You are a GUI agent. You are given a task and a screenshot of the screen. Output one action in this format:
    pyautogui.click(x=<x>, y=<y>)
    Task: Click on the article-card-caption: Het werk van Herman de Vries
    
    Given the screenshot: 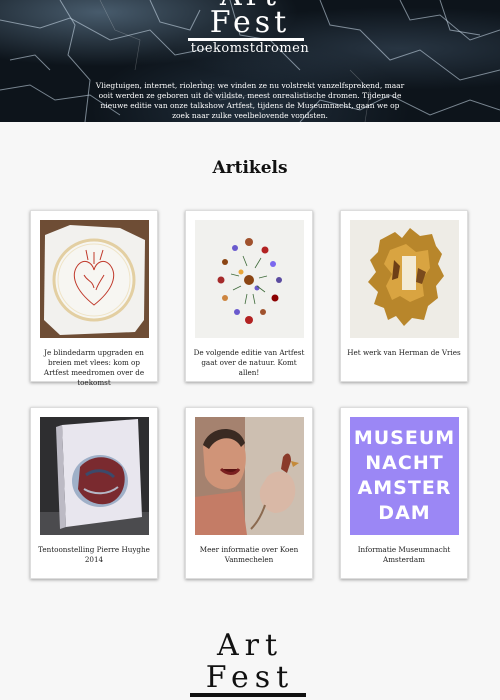 What is the action you would take?
    pyautogui.click(x=404, y=352)
    